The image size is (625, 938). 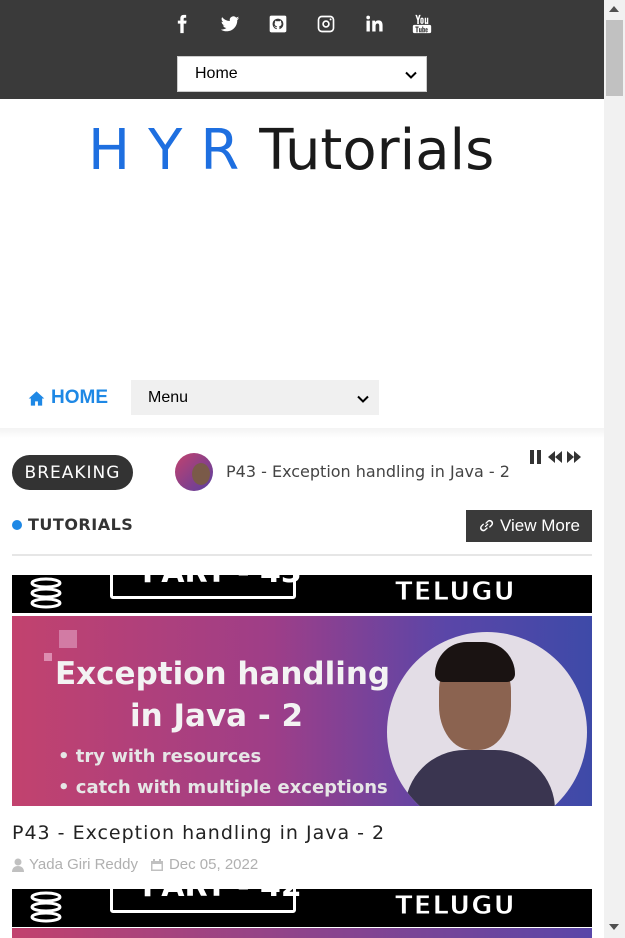 I want to click on pause-icon, so click(x=536, y=457).